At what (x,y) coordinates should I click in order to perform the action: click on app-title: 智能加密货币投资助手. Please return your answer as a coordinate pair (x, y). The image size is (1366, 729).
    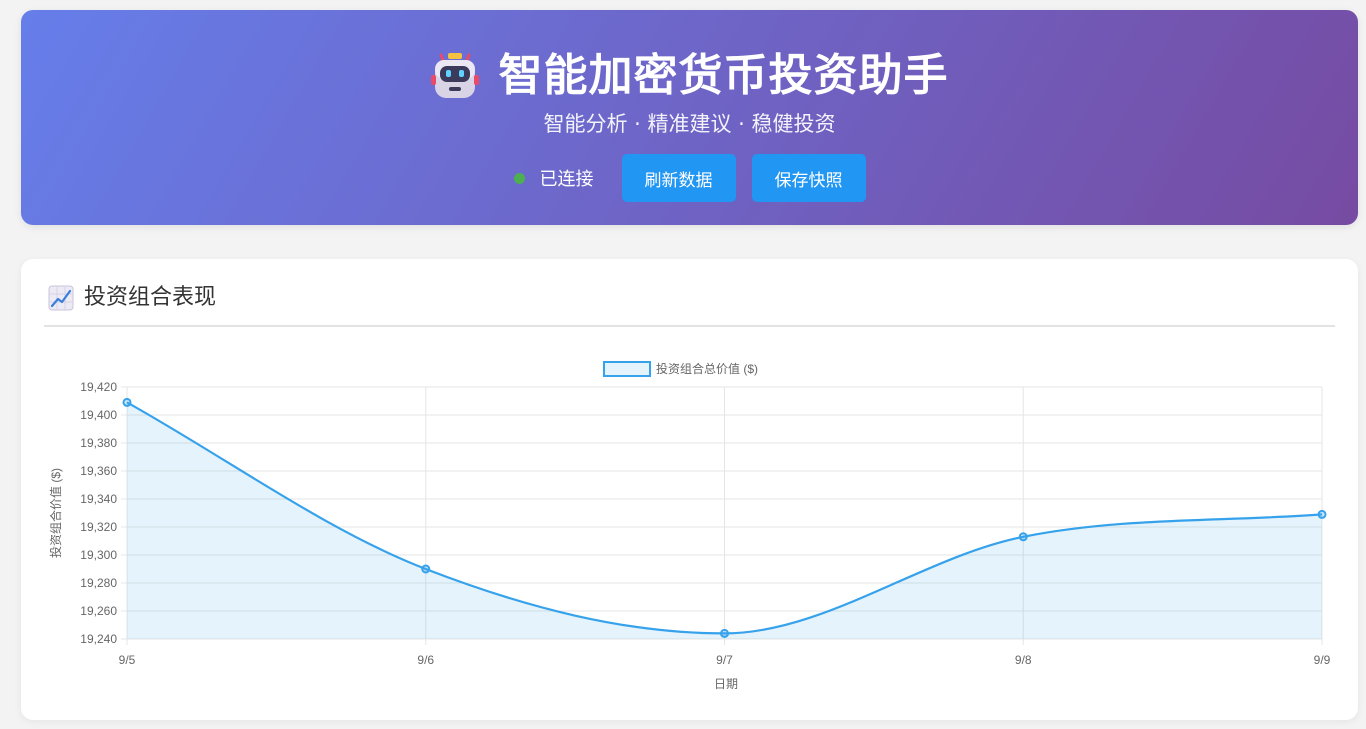
    Looking at the image, I should click on (723, 75).